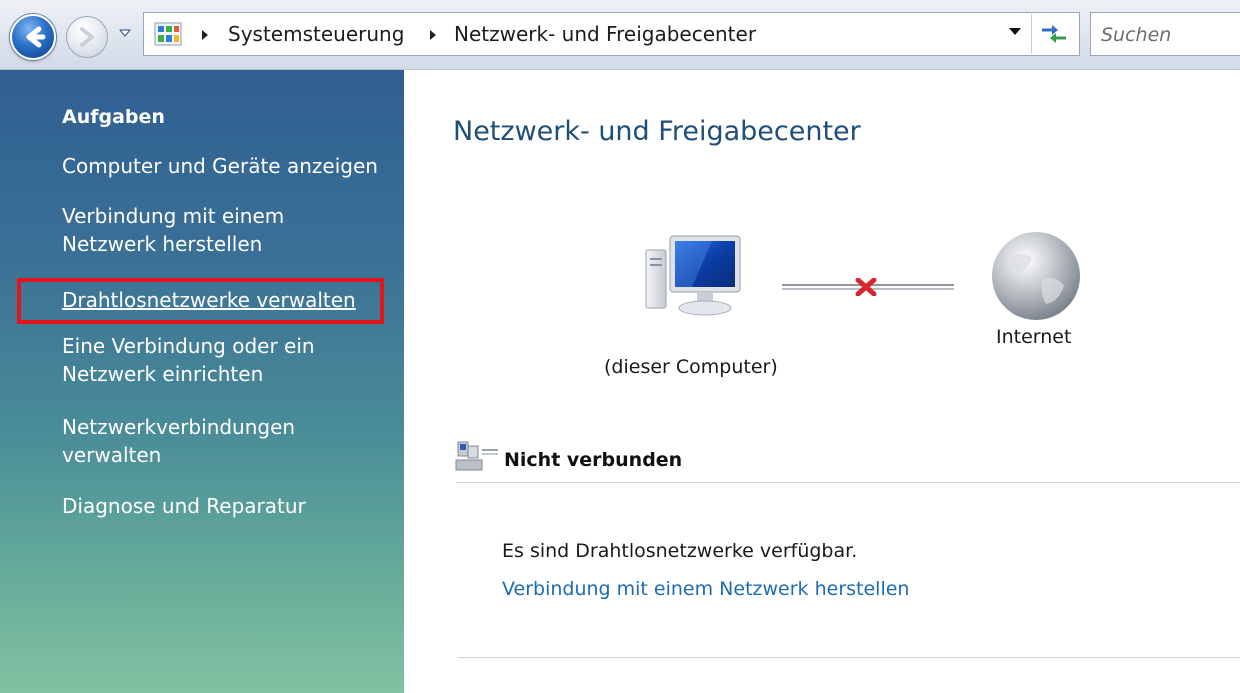  What do you see at coordinates (705, 589) in the screenshot?
I see `connect-network-link: Verbindung mit einem Netzwerk herstellen` at bounding box center [705, 589].